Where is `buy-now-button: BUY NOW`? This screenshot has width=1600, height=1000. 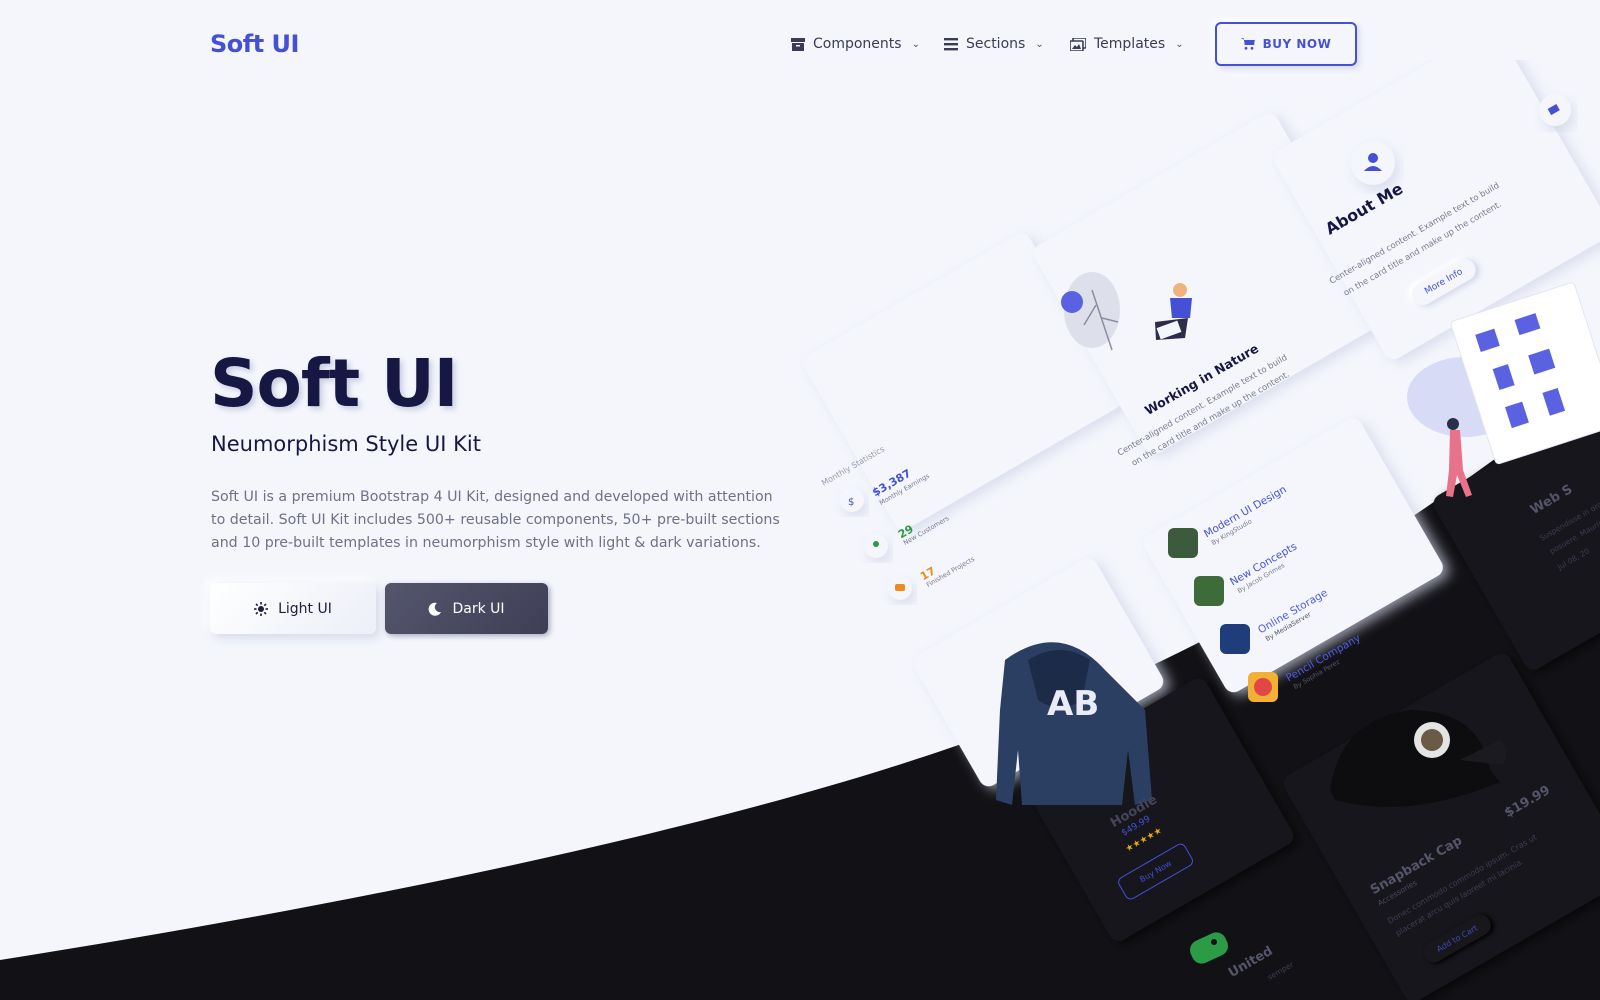
buy-now-button: BUY NOW is located at coordinates (1286, 44).